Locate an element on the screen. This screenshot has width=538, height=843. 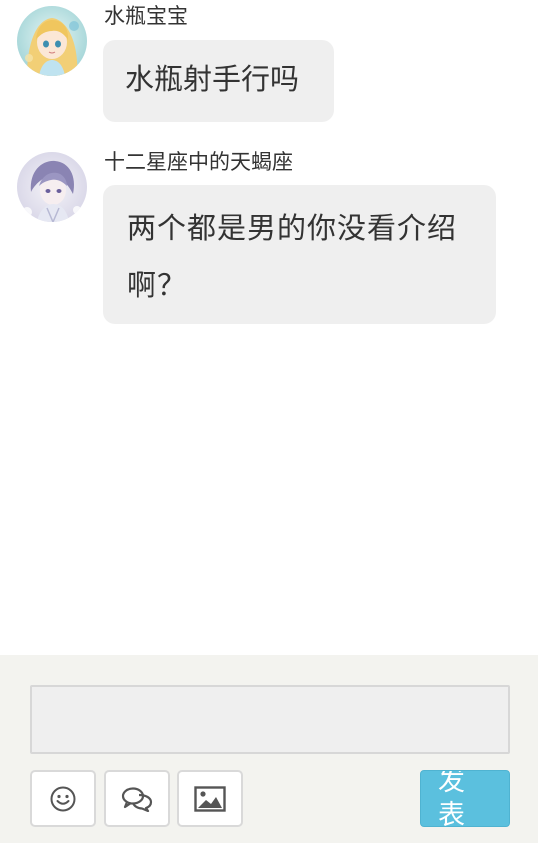
message-bubble: 水瓶射手行吗 is located at coordinates (218, 81).